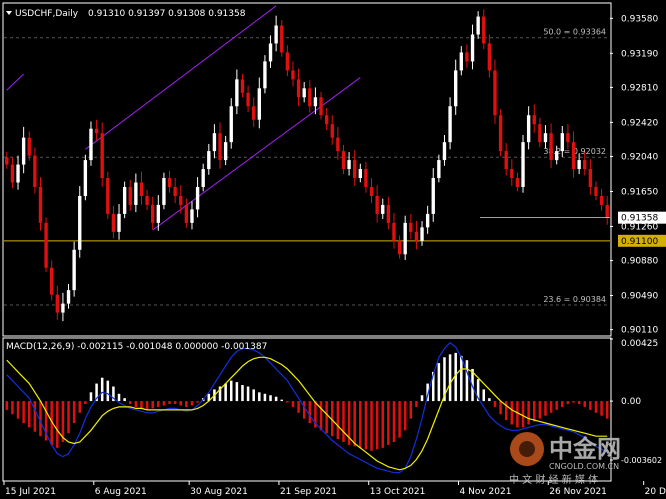 Image resolution: width=666 pixels, height=499 pixels. I want to click on price-tick-label: 0.93190, so click(639, 54).